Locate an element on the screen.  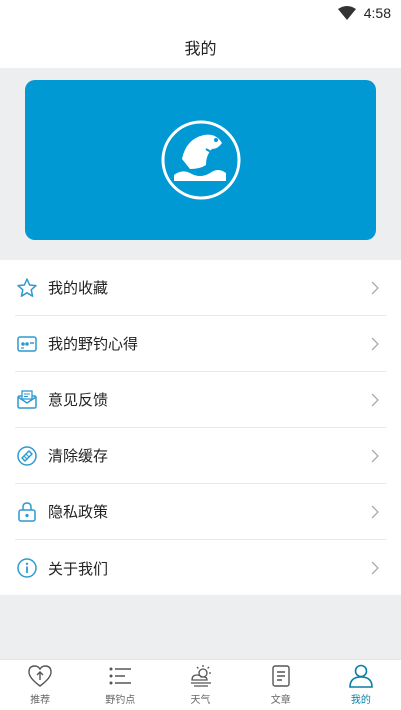
menu-item-fishing-notes: 我的野钓心得 is located at coordinates (200, 344).